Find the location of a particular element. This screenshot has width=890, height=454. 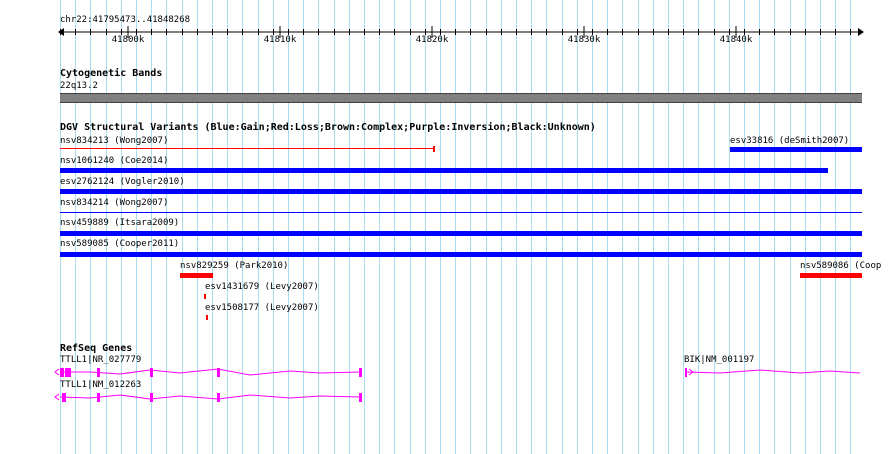

gene-model-ttll1-nm012263 is located at coordinates (210, 397).